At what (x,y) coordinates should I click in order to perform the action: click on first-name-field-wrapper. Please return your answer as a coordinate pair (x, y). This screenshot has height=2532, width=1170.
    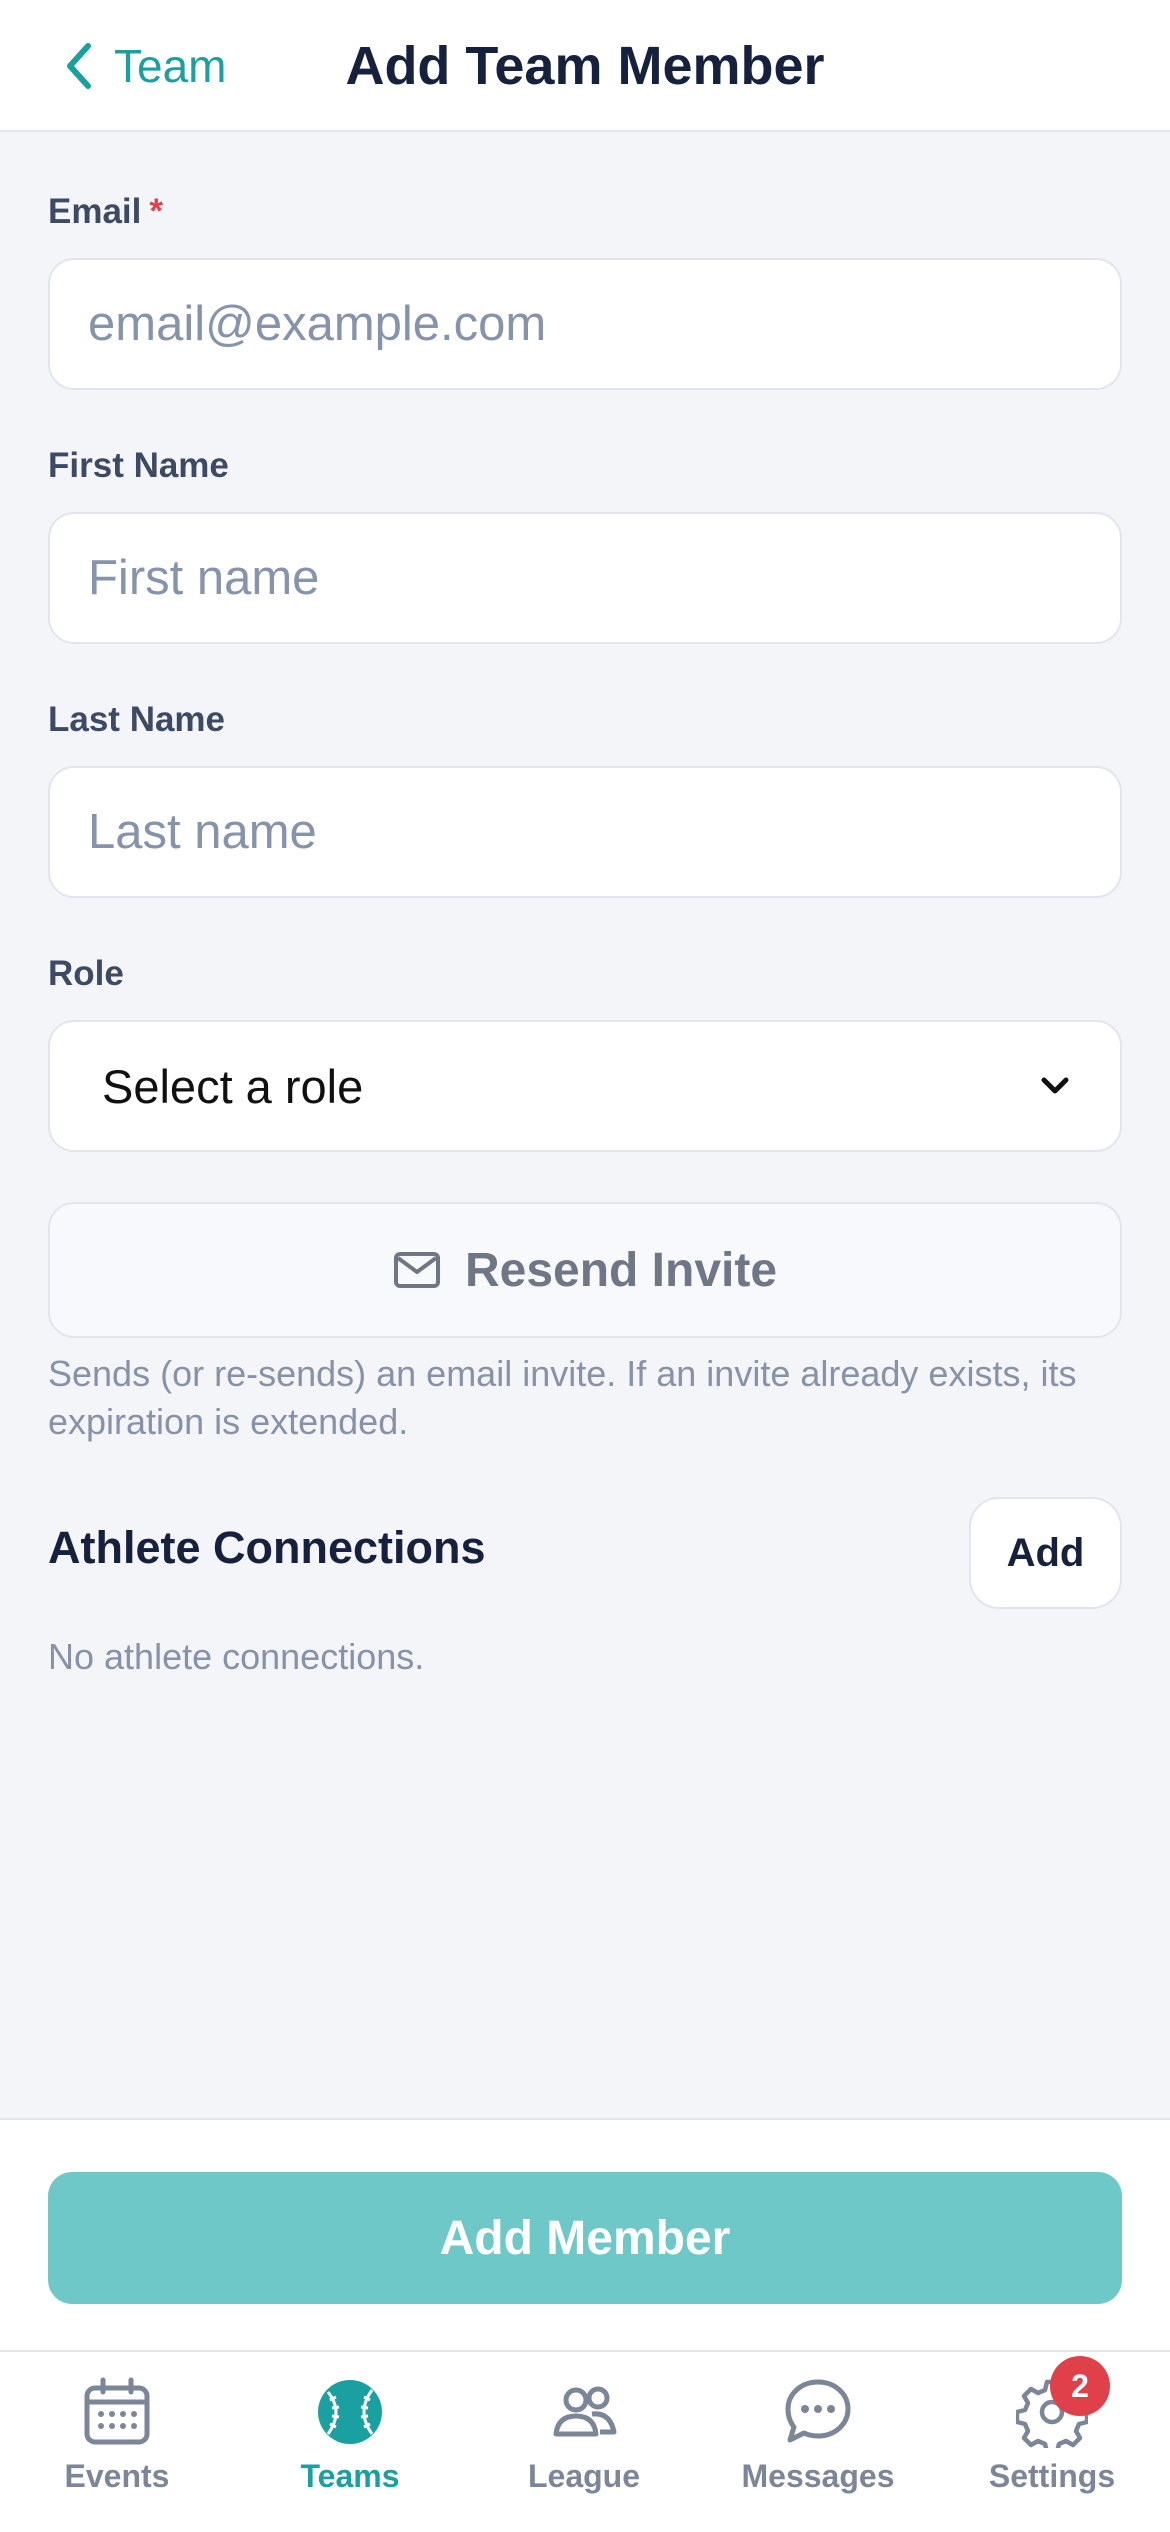
    Looking at the image, I should click on (585, 578).